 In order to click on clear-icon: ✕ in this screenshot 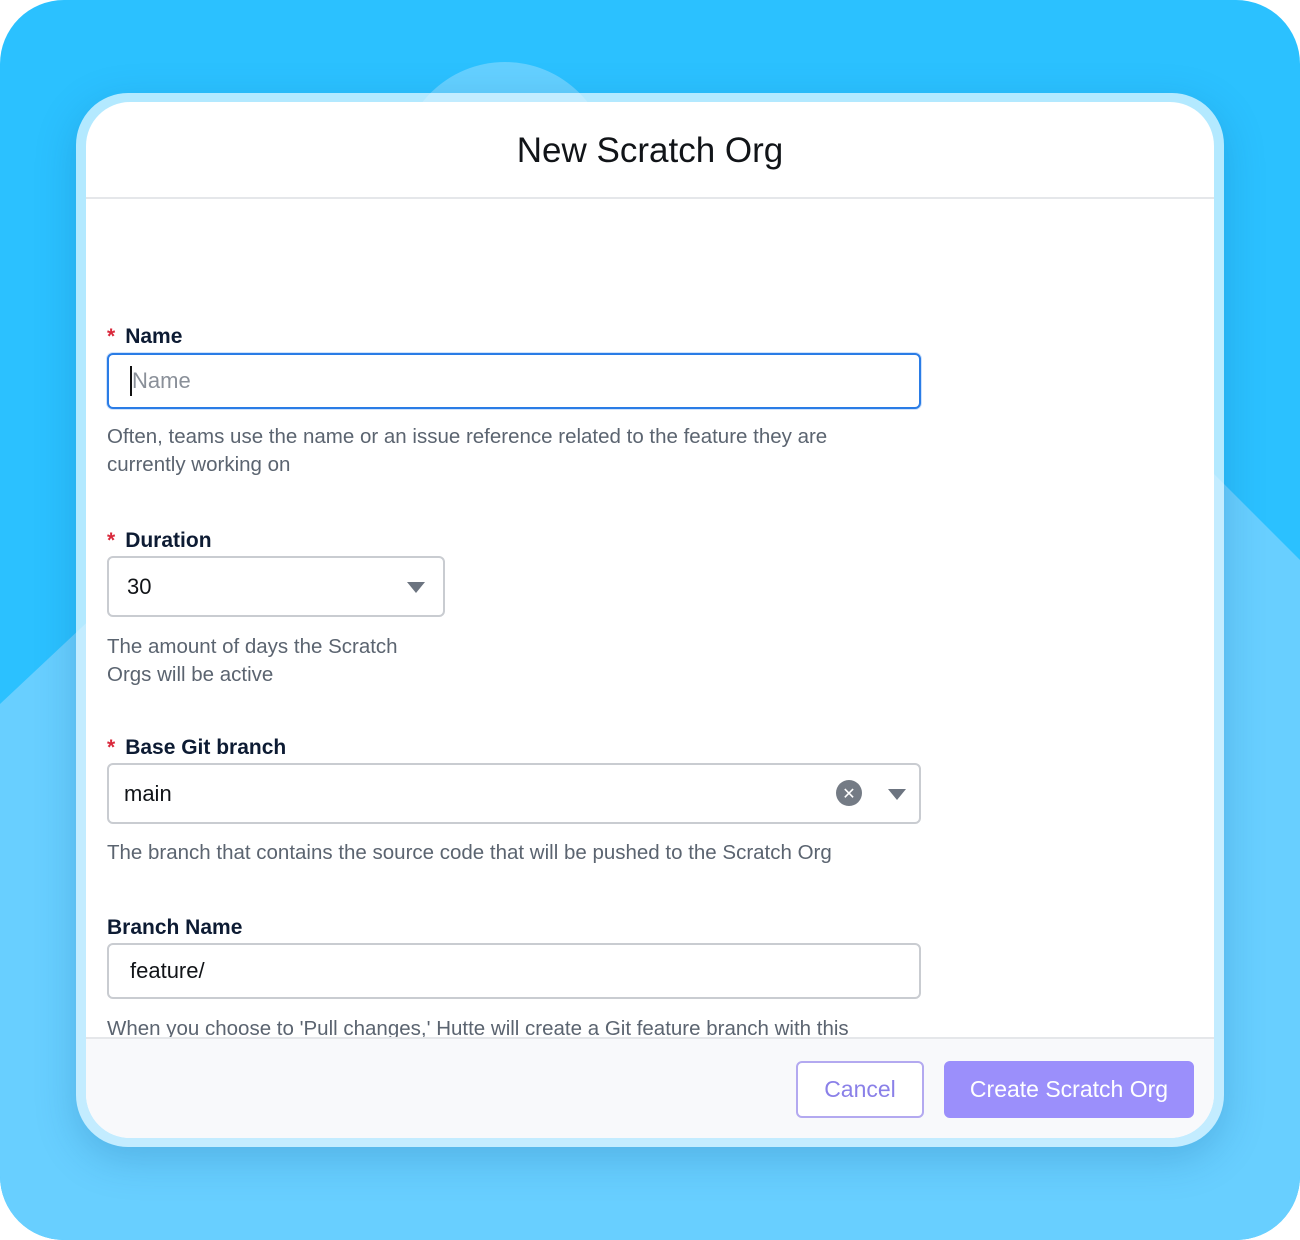, I will do `click(849, 793)`.